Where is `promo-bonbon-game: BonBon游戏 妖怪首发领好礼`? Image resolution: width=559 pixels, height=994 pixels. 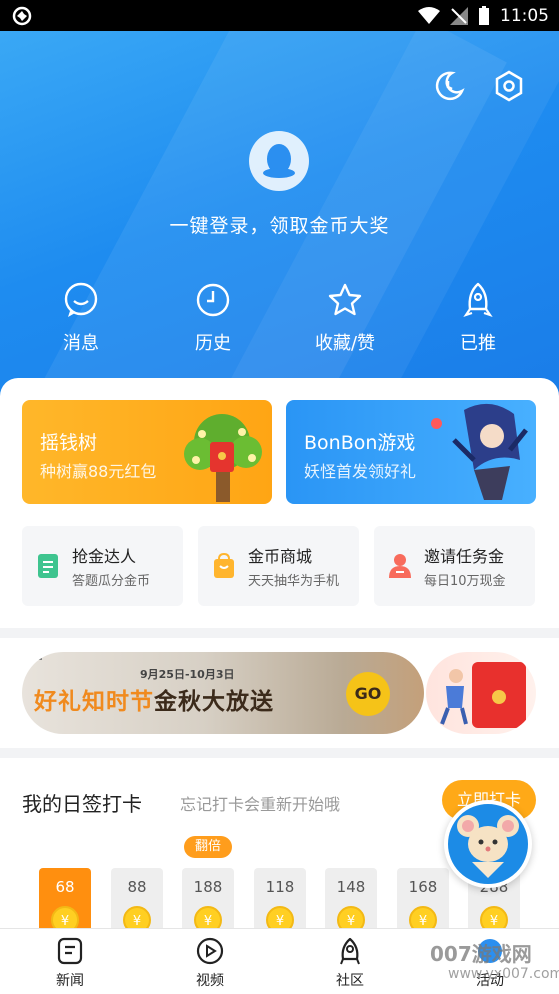 promo-bonbon-game: BonBon游戏 妖怪首发领好礼 is located at coordinates (411, 452).